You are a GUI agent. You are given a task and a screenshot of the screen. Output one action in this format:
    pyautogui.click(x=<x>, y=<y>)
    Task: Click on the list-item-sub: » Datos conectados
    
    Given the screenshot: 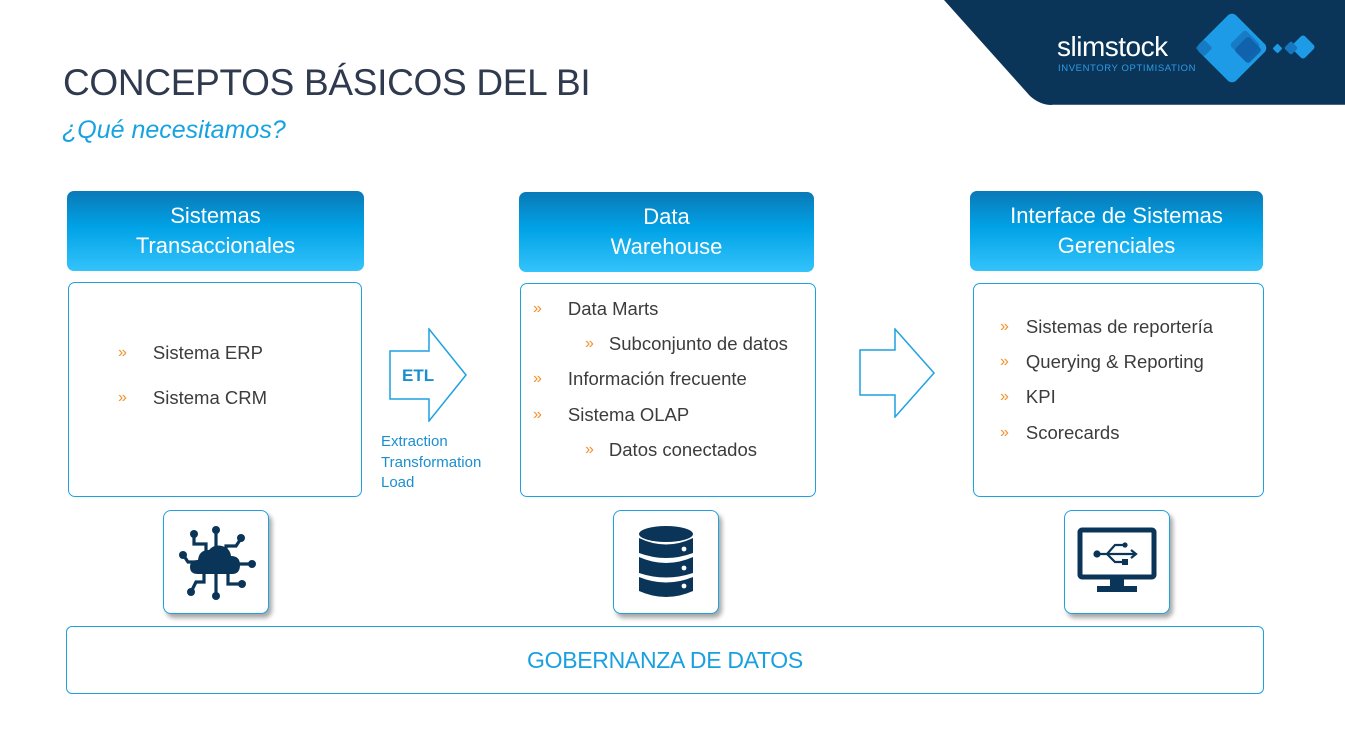 What is the action you would take?
    pyautogui.click(x=671, y=450)
    